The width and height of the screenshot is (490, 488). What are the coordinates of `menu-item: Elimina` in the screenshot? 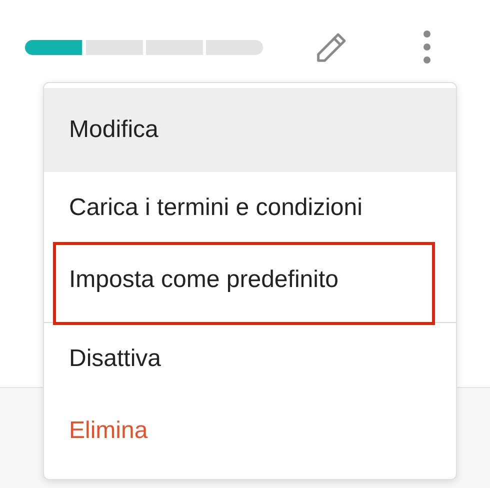 It's located at (250, 431).